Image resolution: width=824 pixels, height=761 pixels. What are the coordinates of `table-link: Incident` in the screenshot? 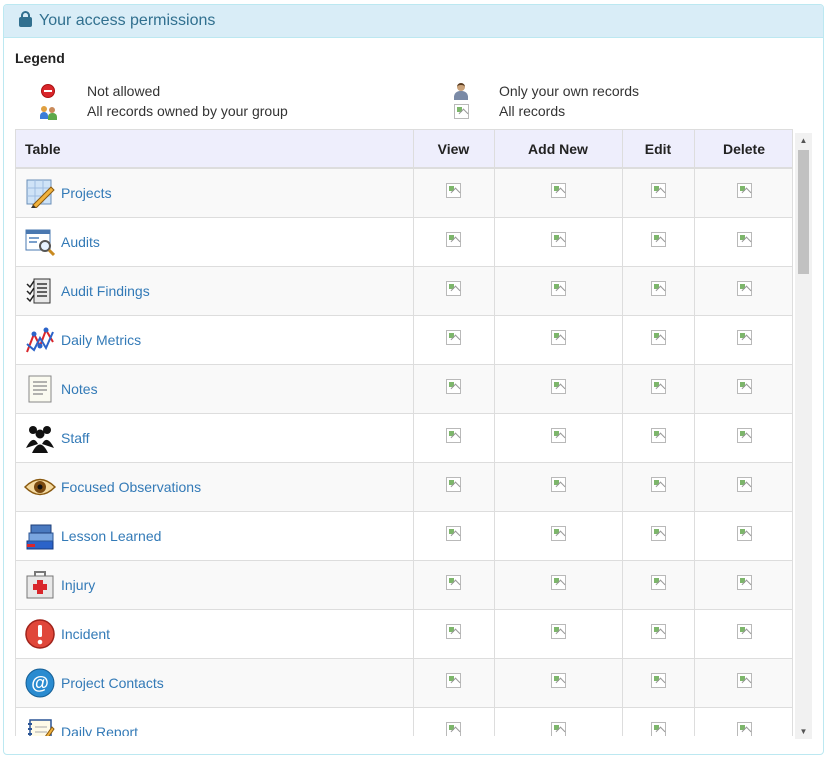 It's located at (85, 634).